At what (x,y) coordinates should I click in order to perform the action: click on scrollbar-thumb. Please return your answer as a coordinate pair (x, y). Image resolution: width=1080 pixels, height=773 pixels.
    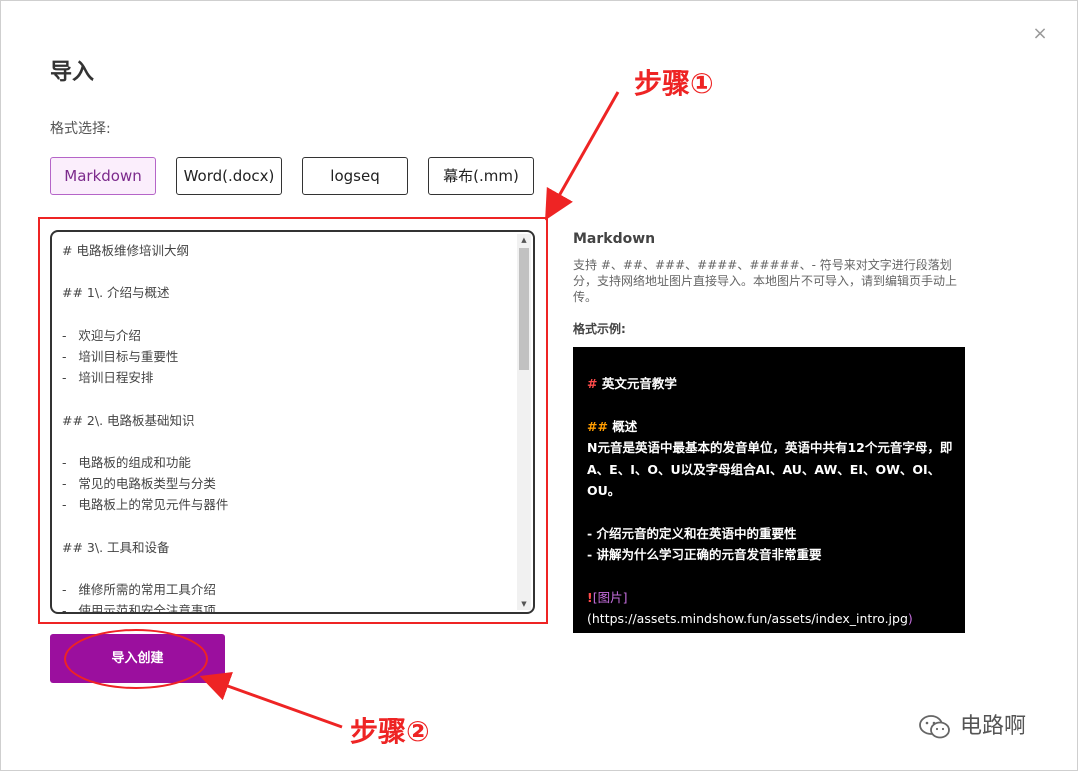
    Looking at the image, I should click on (524, 309).